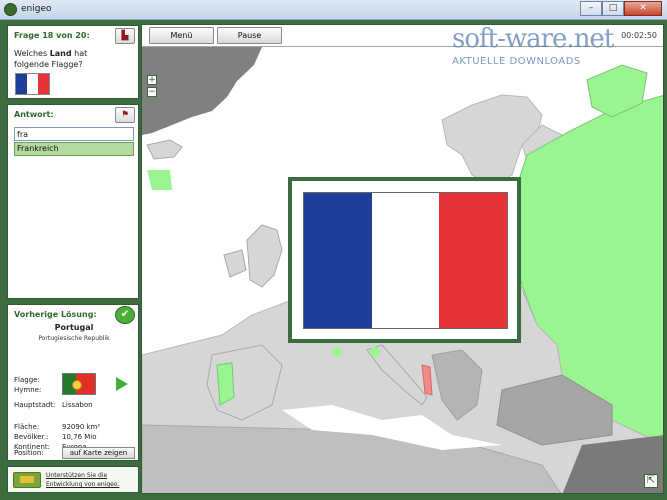  What do you see at coordinates (613, 8) in the screenshot?
I see `maximize-button: □` at bounding box center [613, 8].